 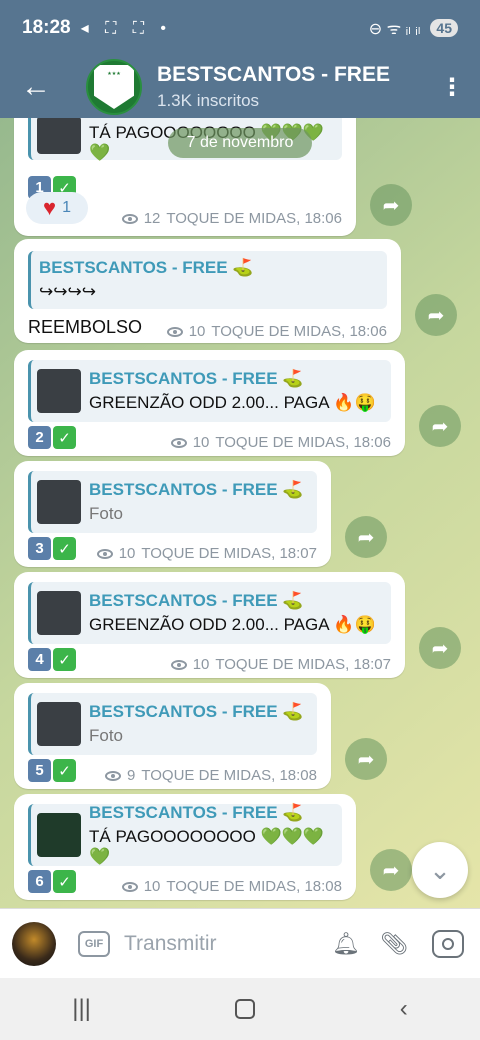 What do you see at coordinates (52, 437) in the screenshot?
I see `number-badge: 2 ✓` at bounding box center [52, 437].